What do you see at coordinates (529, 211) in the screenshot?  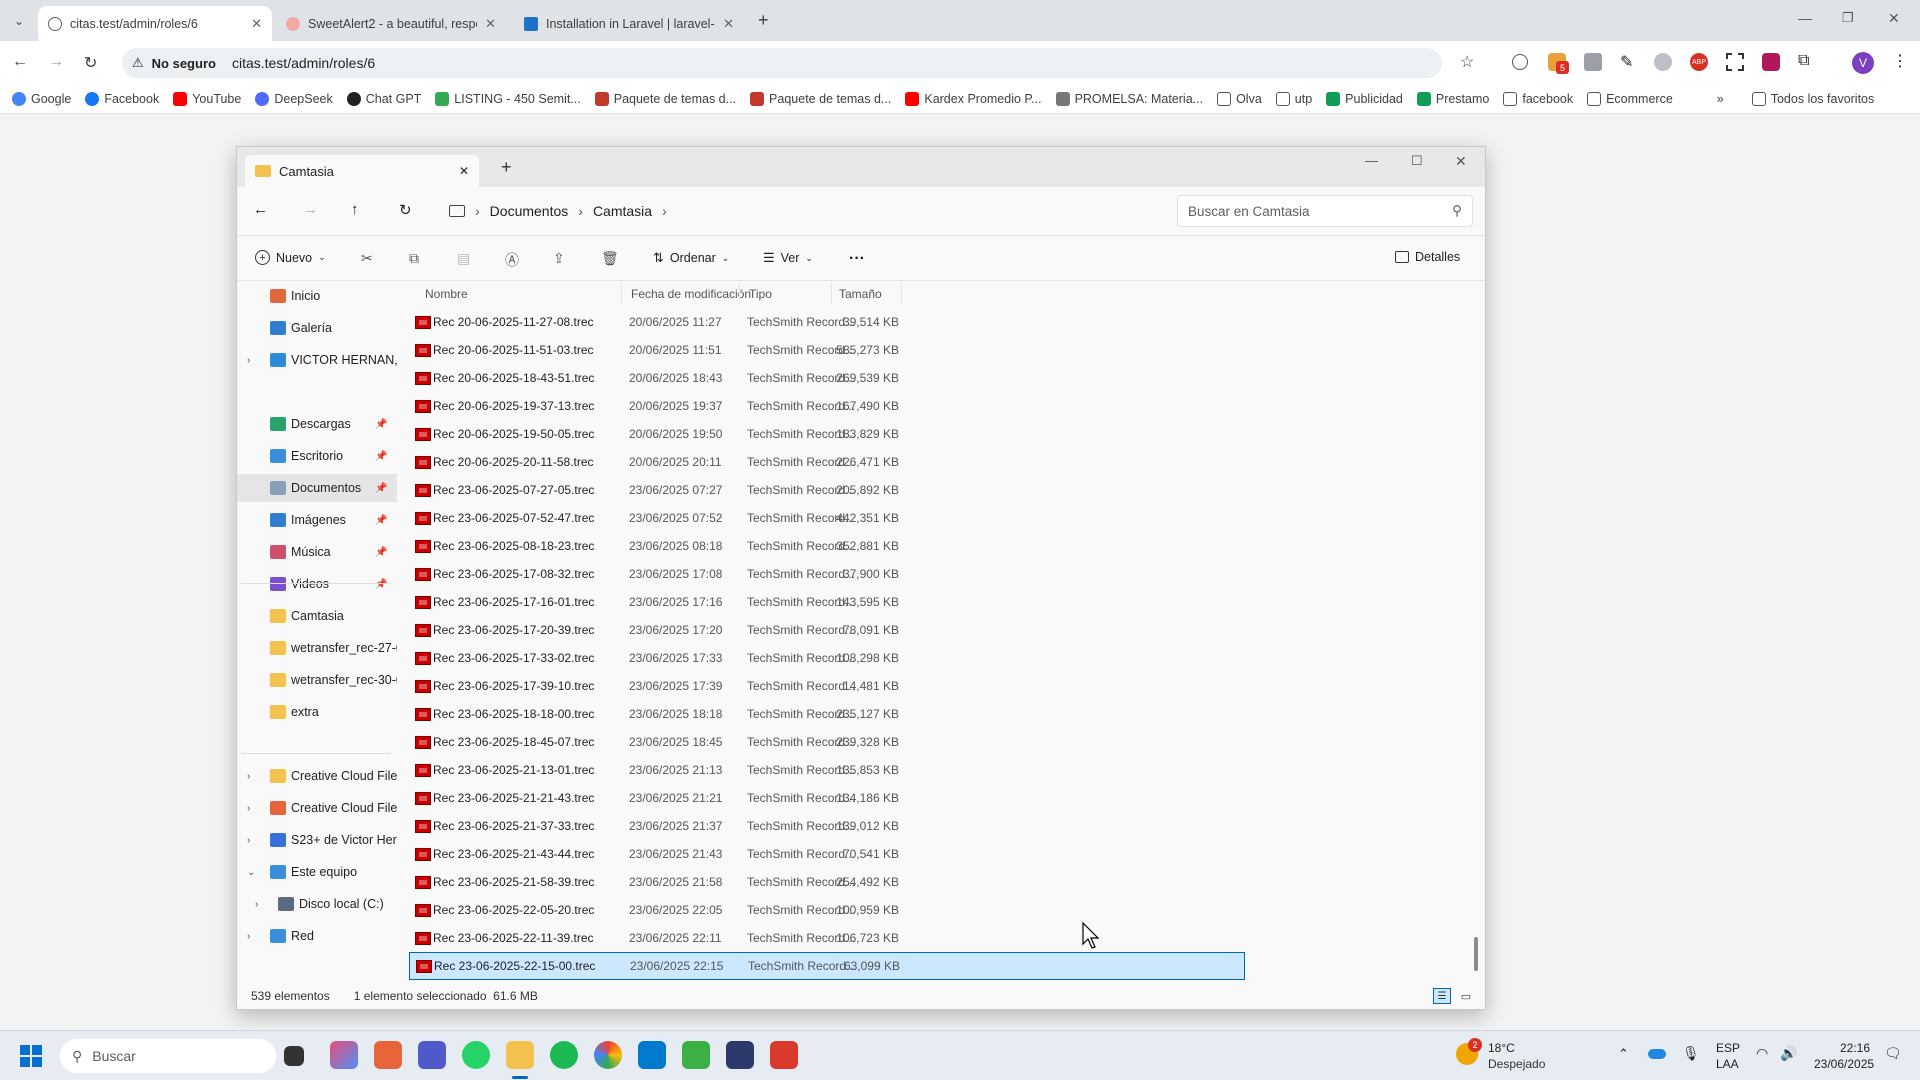 I see `breadcrumb-item: Documentos` at bounding box center [529, 211].